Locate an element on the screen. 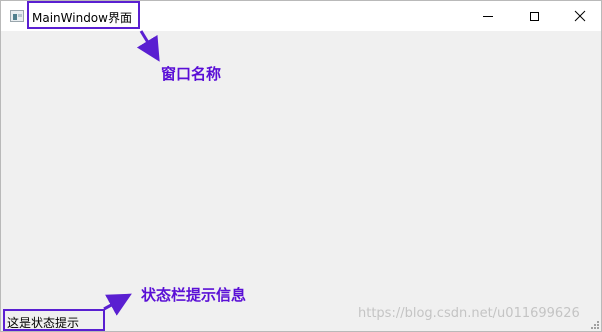 Image resolution: width=602 pixels, height=332 pixels. minimize-button is located at coordinates (488, 16).